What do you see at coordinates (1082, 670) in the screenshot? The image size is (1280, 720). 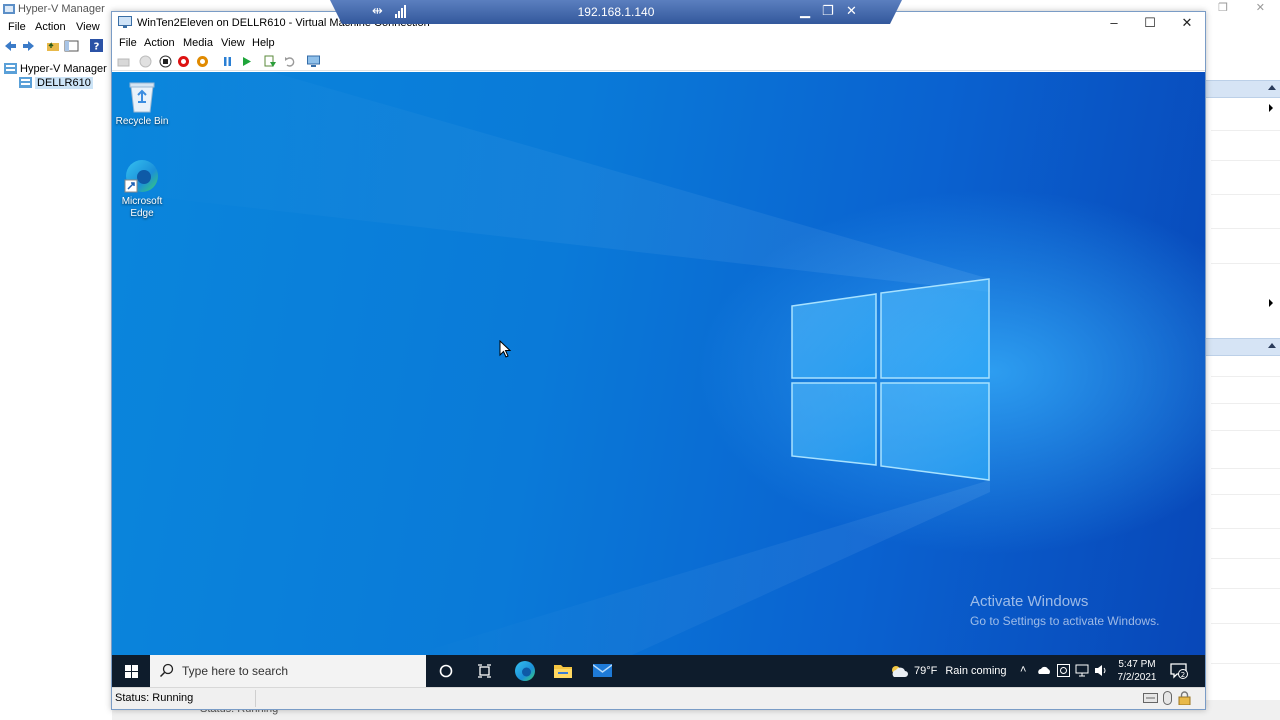 I see `network-icon` at bounding box center [1082, 670].